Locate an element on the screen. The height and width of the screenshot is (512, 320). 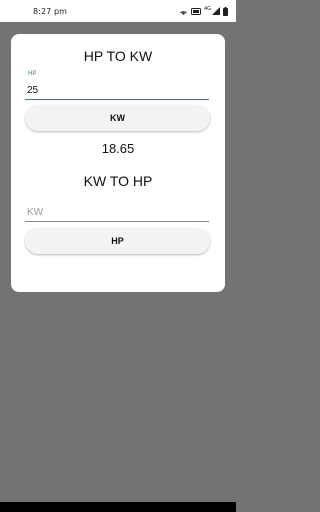
status-time: 8:27 pm is located at coordinates (50, 11).